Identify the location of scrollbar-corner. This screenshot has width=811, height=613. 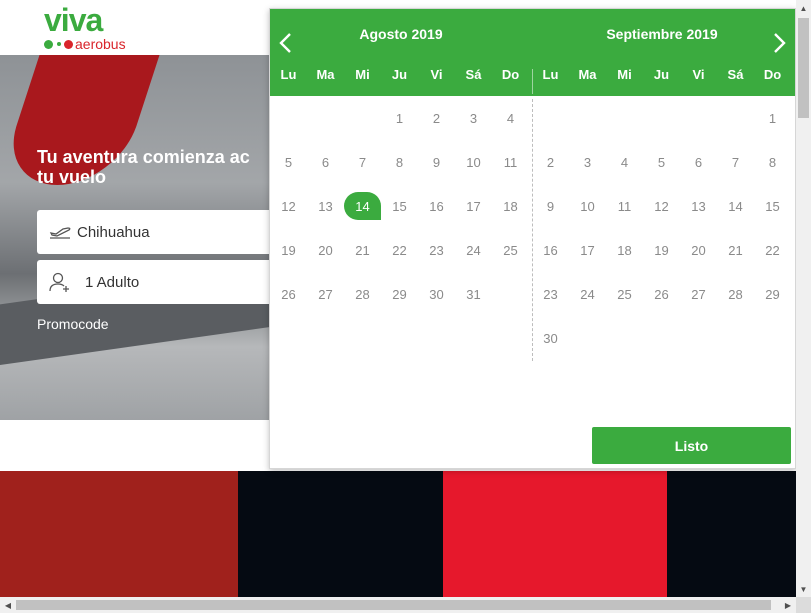
(803, 605).